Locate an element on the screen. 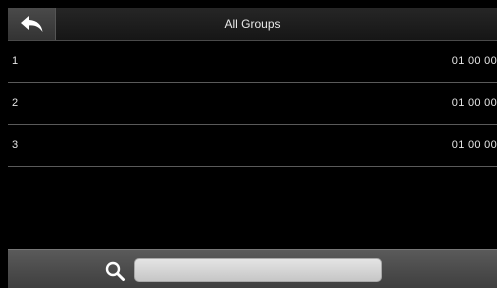 The image size is (497, 288). back-arrow-icon is located at coordinates (31, 24).